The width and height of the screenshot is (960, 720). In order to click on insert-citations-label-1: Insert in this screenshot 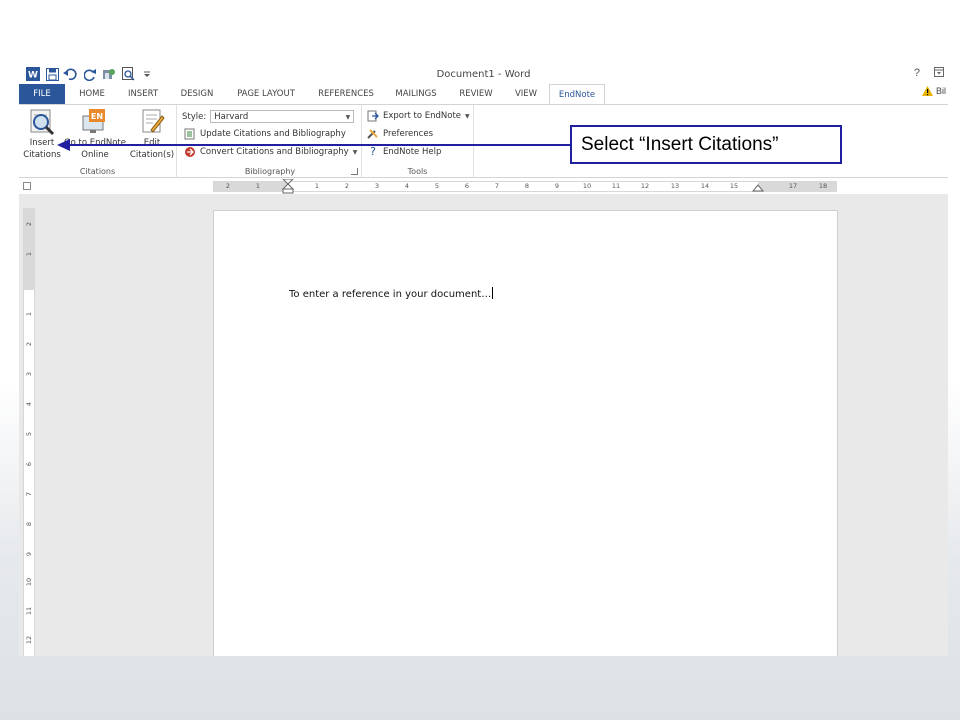, I will do `click(42, 143)`.